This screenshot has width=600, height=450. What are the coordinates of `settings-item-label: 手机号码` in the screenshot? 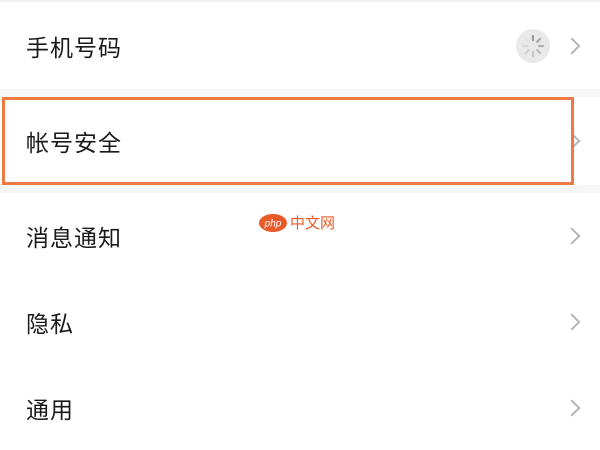 It's located at (74, 49).